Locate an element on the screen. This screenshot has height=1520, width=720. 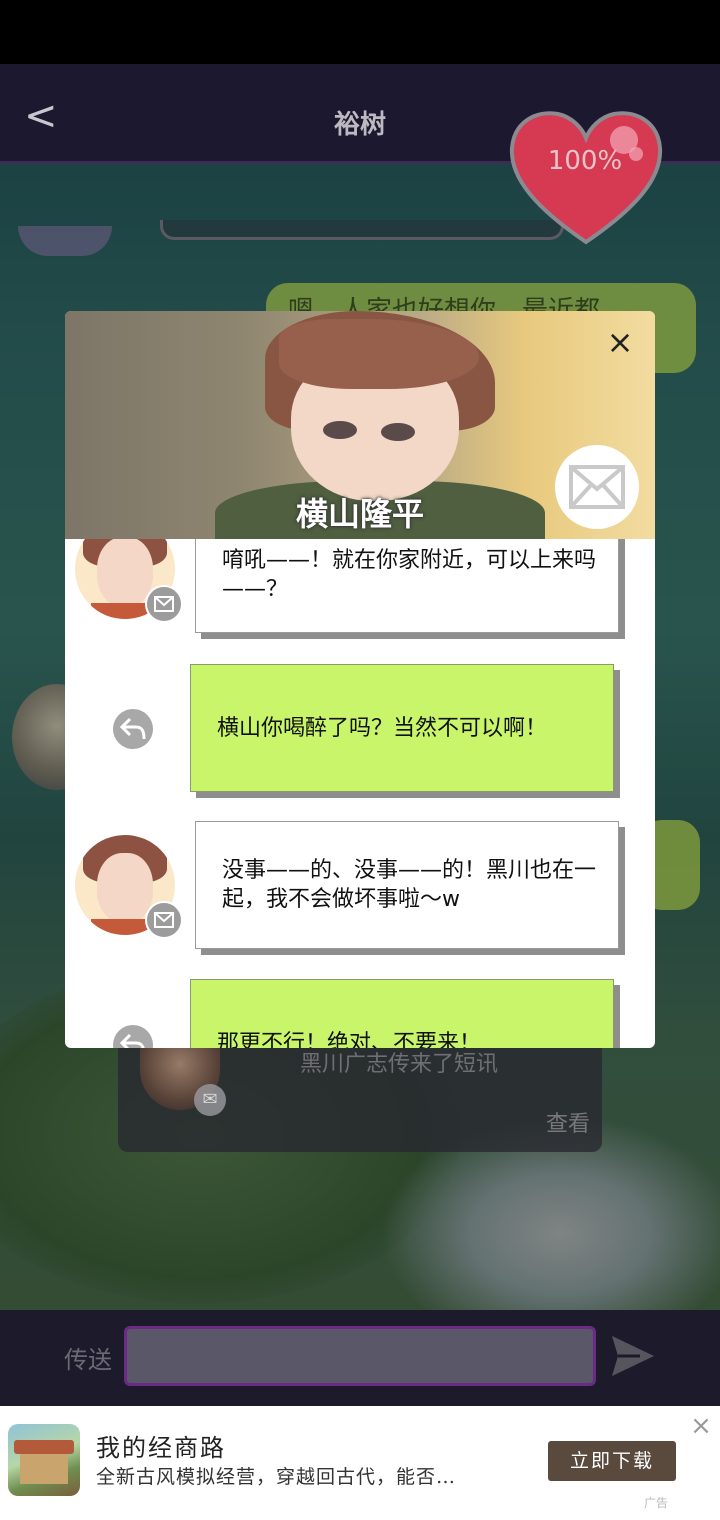
send-label: 传送 is located at coordinates (88, 1360).